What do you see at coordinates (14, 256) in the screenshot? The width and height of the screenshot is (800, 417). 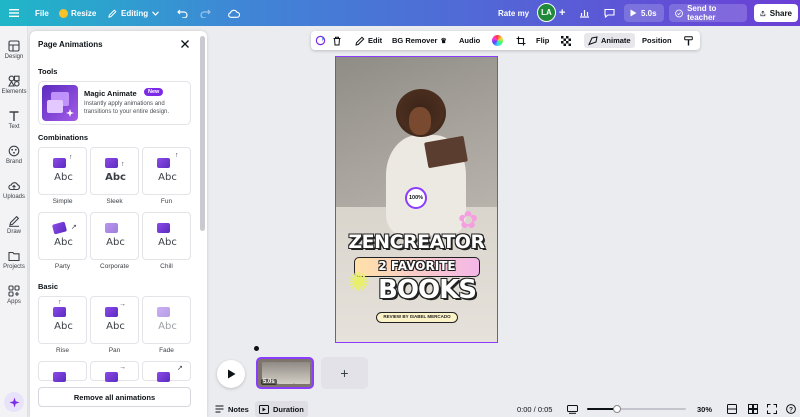 I see `projects-icon` at bounding box center [14, 256].